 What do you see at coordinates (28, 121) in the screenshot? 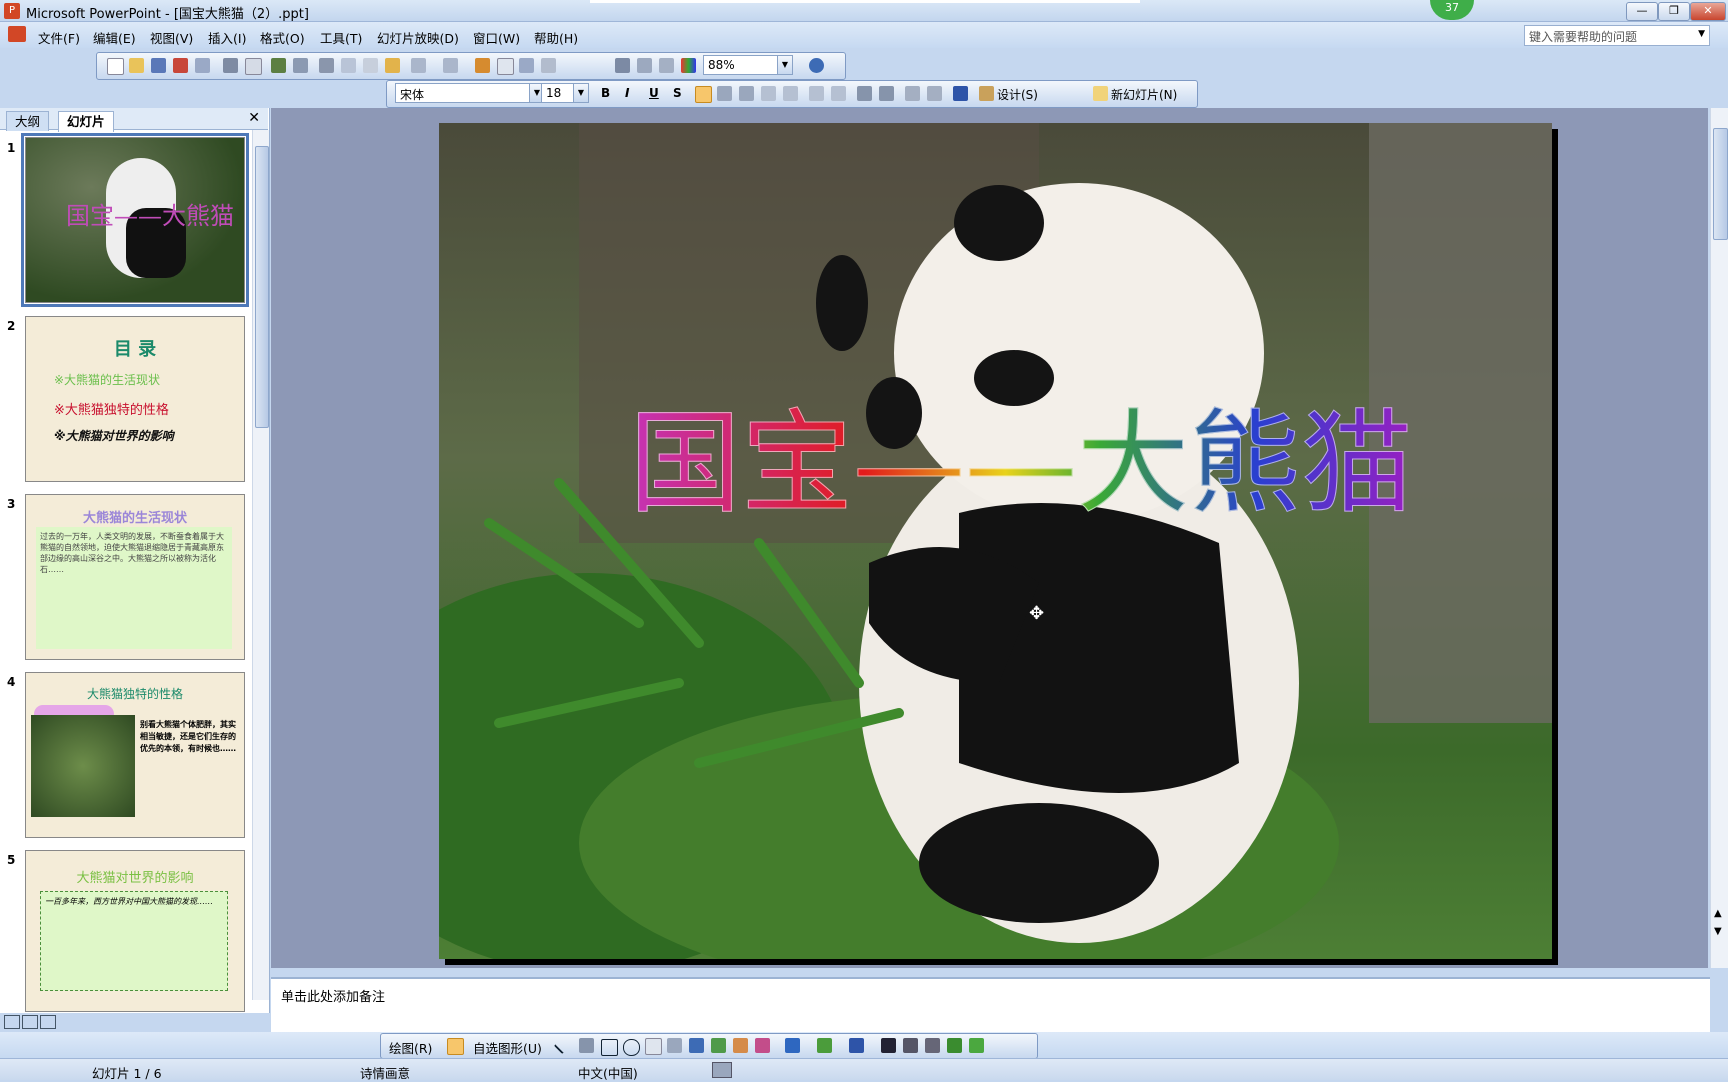
I see `tab-outline: 大纲` at bounding box center [28, 121].